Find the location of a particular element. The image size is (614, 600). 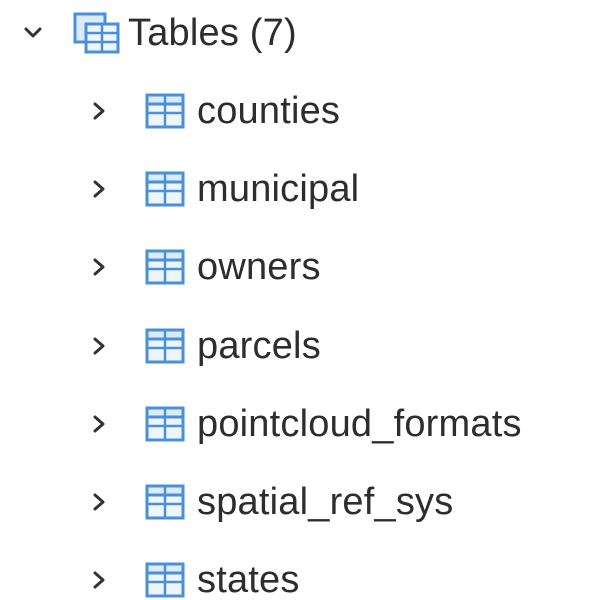

tree-node-table-counties: counties is located at coordinates (214, 111).